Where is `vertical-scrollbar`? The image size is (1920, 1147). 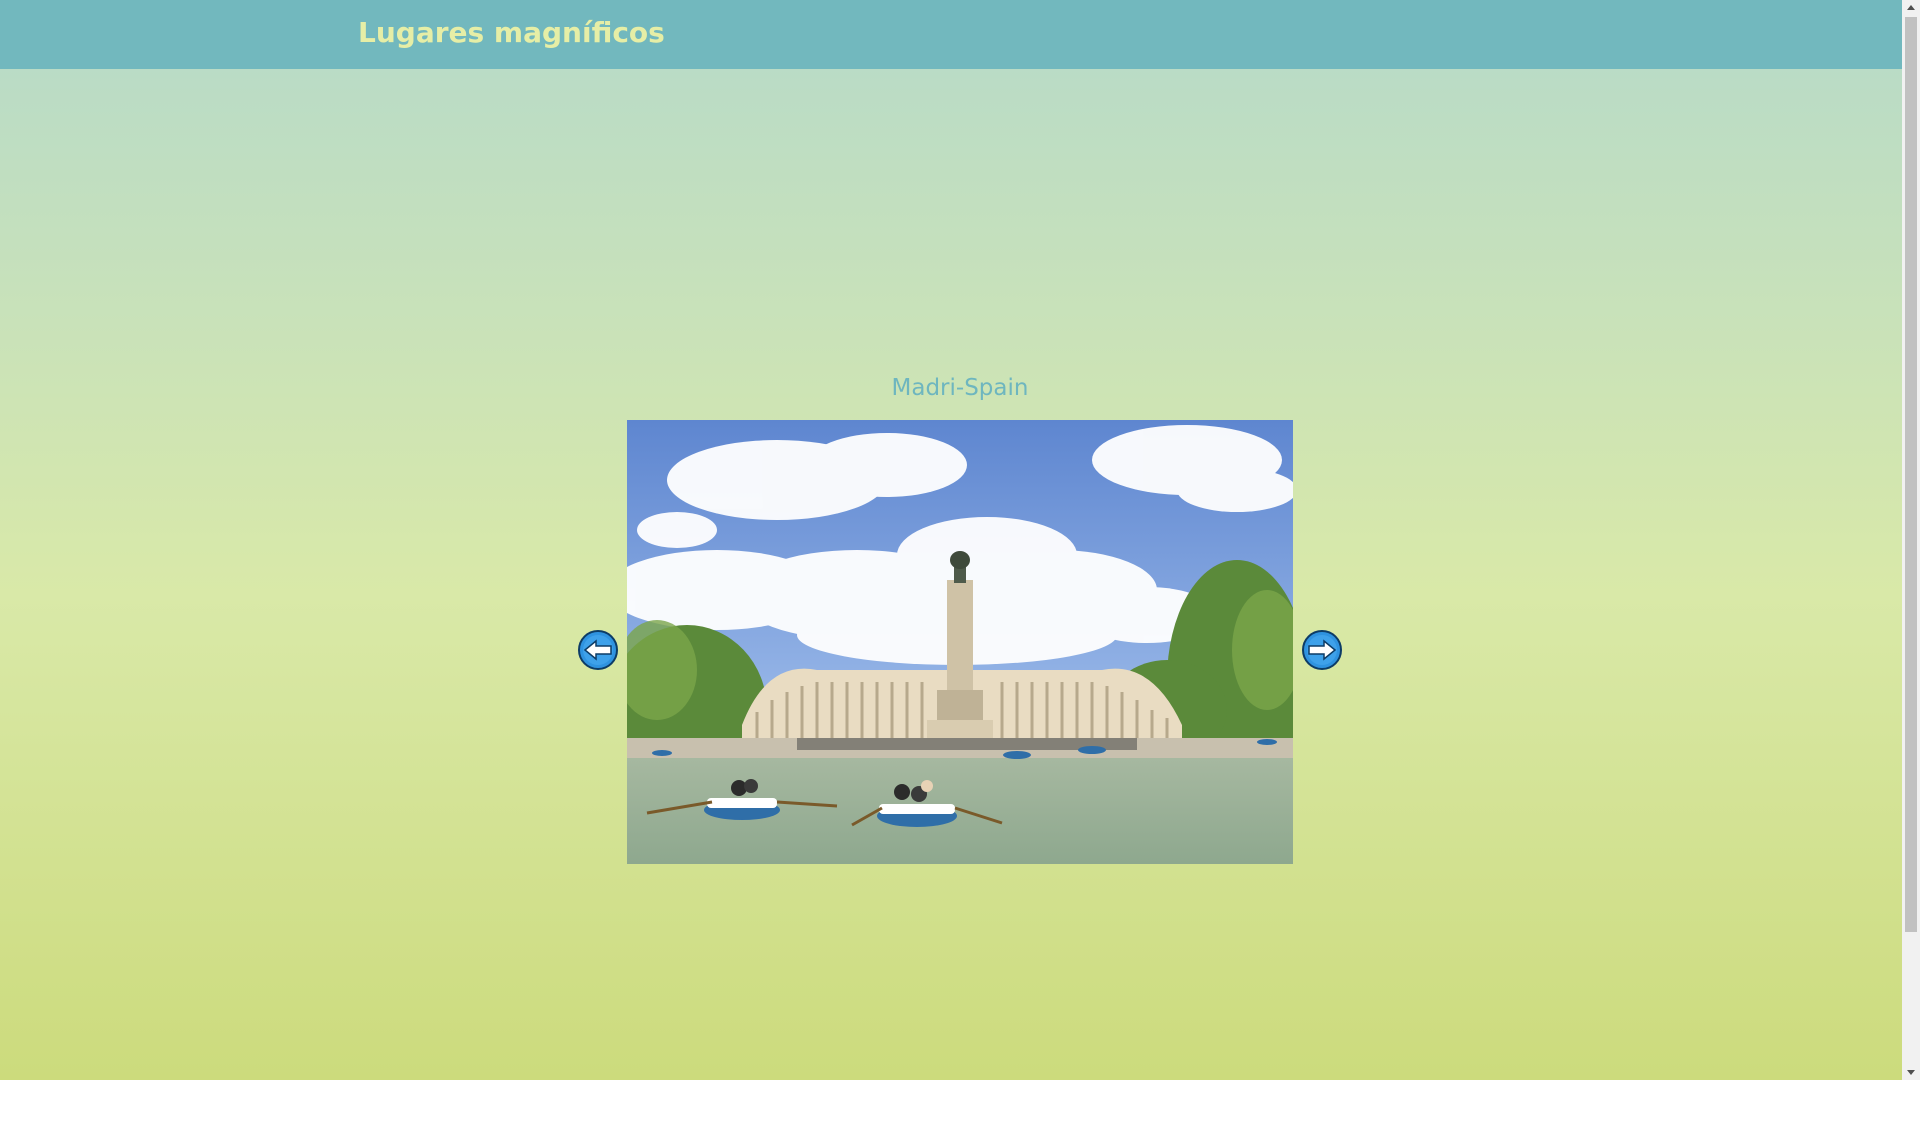
vertical-scrollbar is located at coordinates (1911, 540).